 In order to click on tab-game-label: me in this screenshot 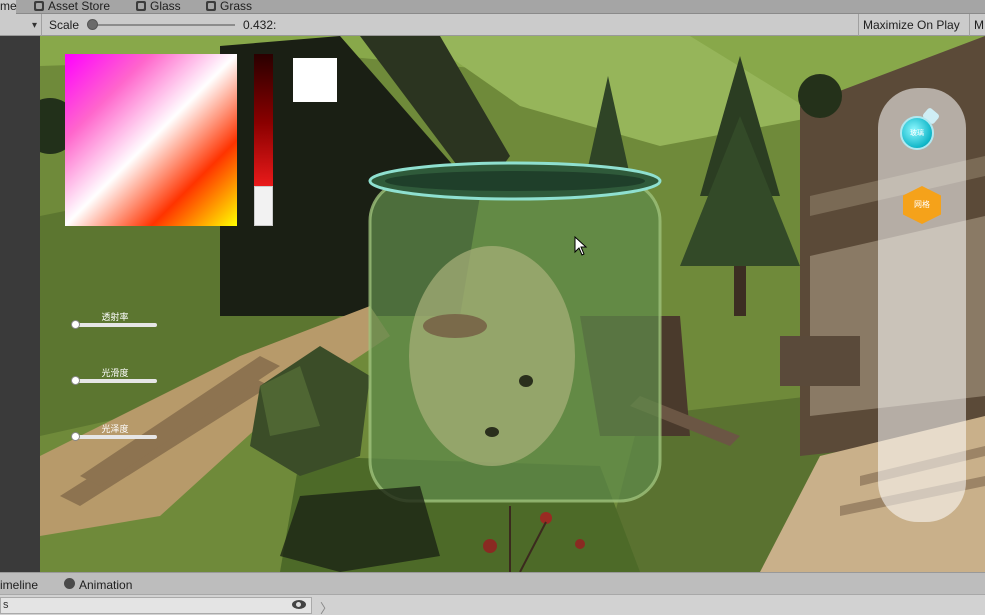, I will do `click(8, 6)`.